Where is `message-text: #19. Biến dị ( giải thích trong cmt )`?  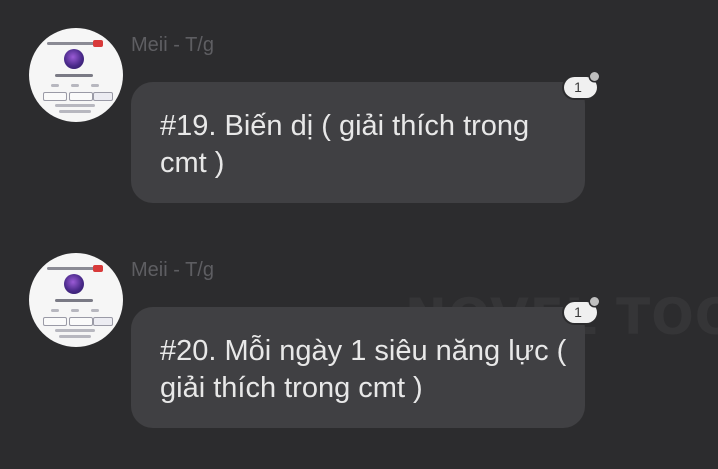 message-text: #19. Biến dị ( giải thích trong cmt ) is located at coordinates (345, 144).